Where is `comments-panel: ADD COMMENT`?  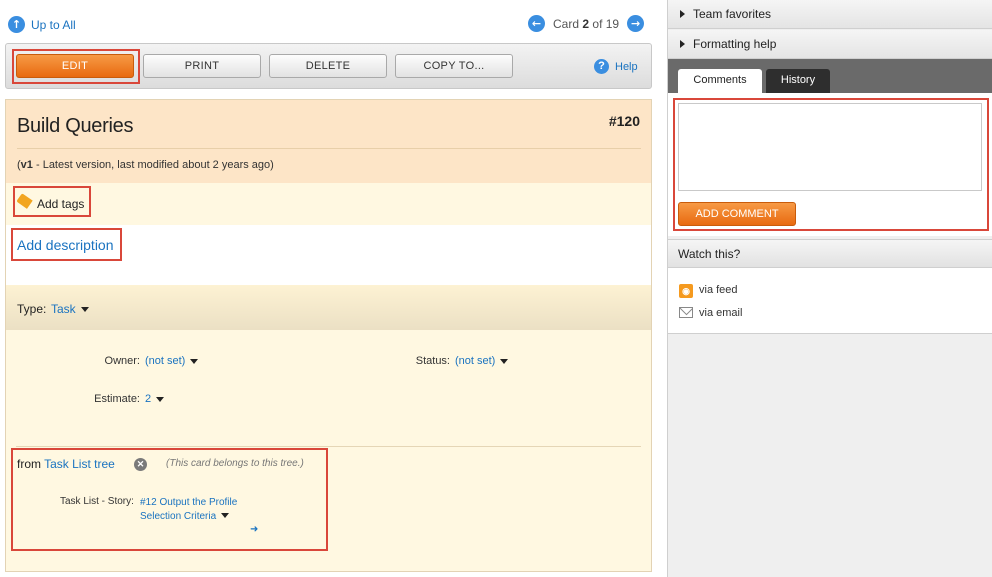 comments-panel: ADD COMMENT is located at coordinates (830, 164).